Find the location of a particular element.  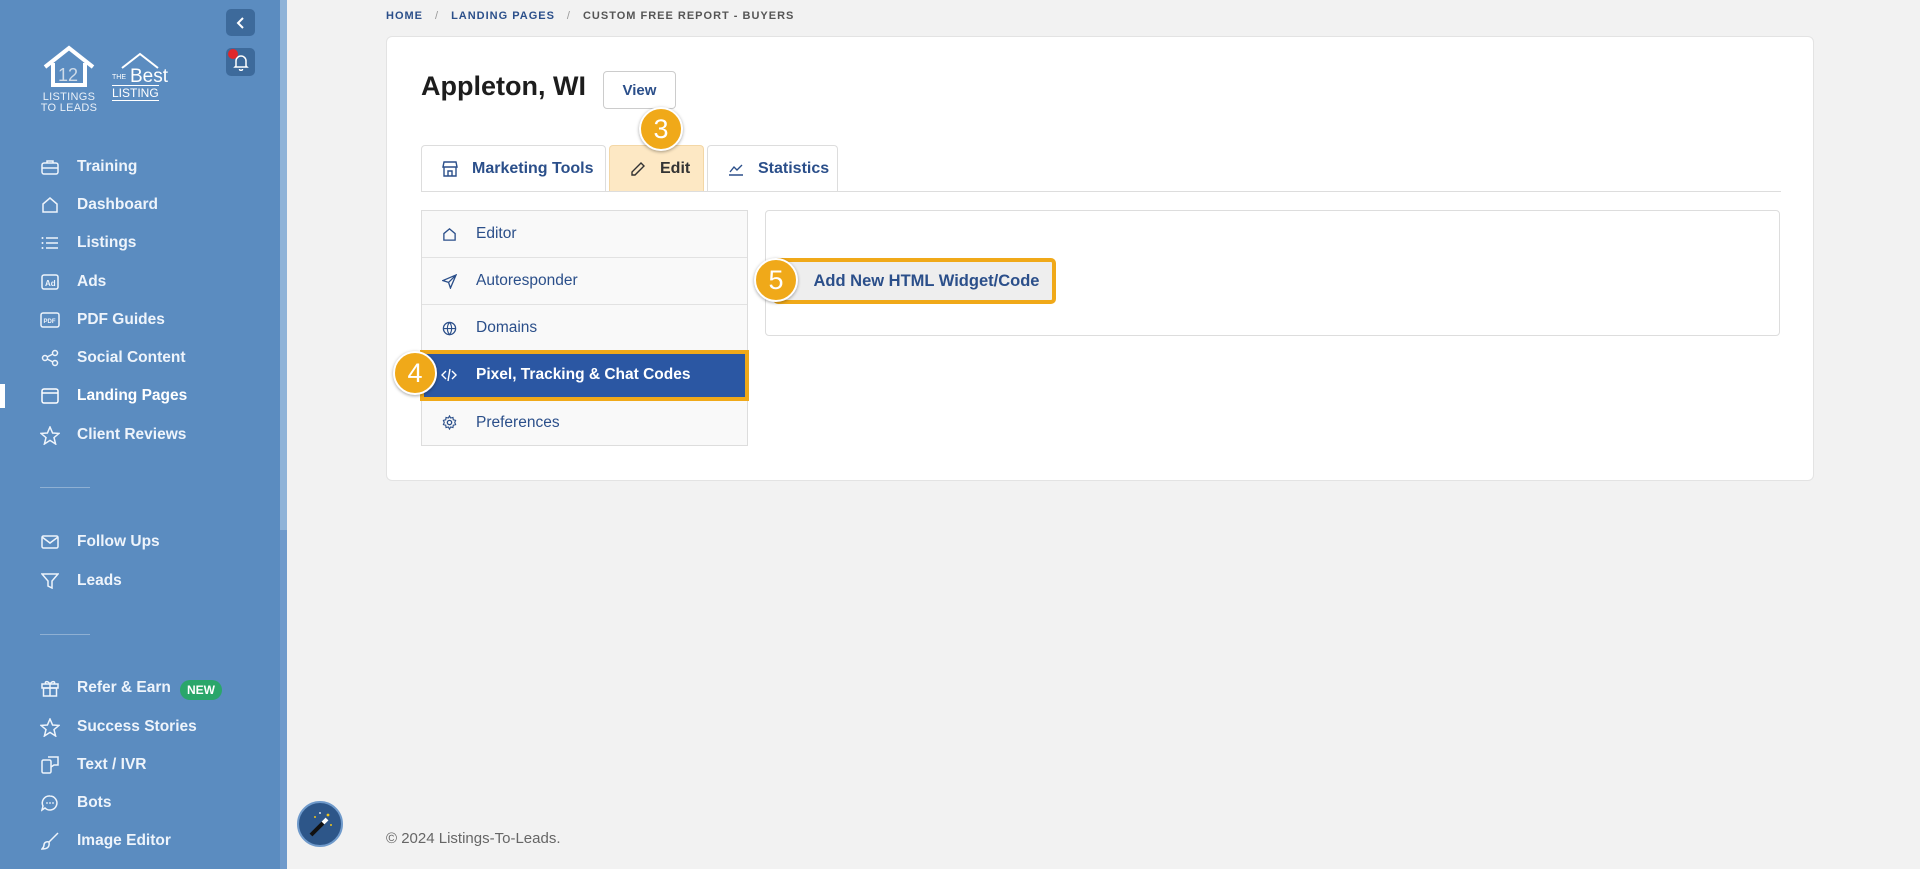

submenu-item-preferences: Preferences is located at coordinates (584, 422).